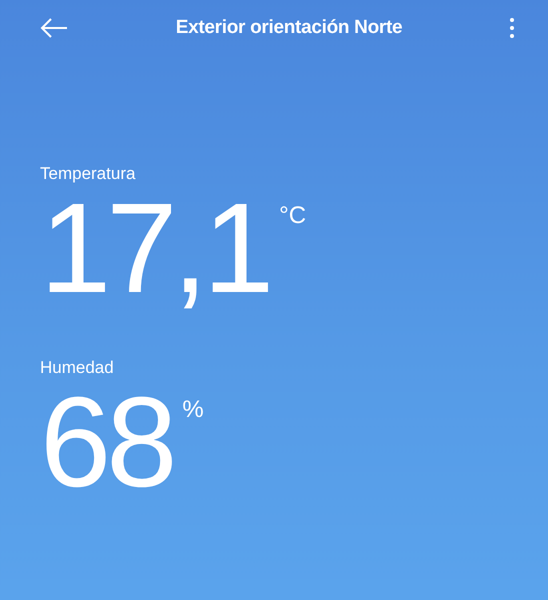  I want to click on more-vertical-icon, so click(512, 28).